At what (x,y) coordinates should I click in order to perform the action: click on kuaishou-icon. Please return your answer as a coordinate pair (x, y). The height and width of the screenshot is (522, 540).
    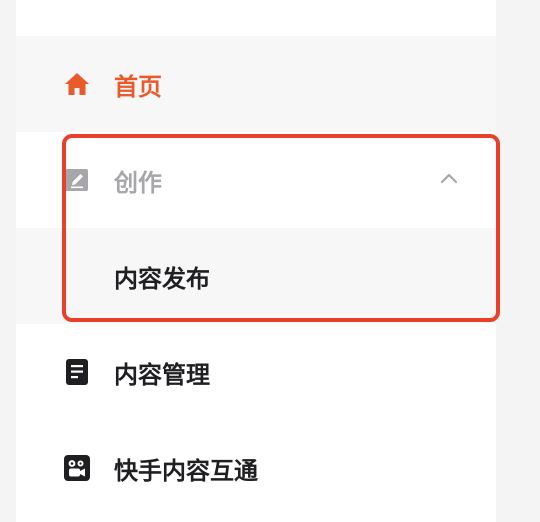
    Looking at the image, I should click on (77, 468).